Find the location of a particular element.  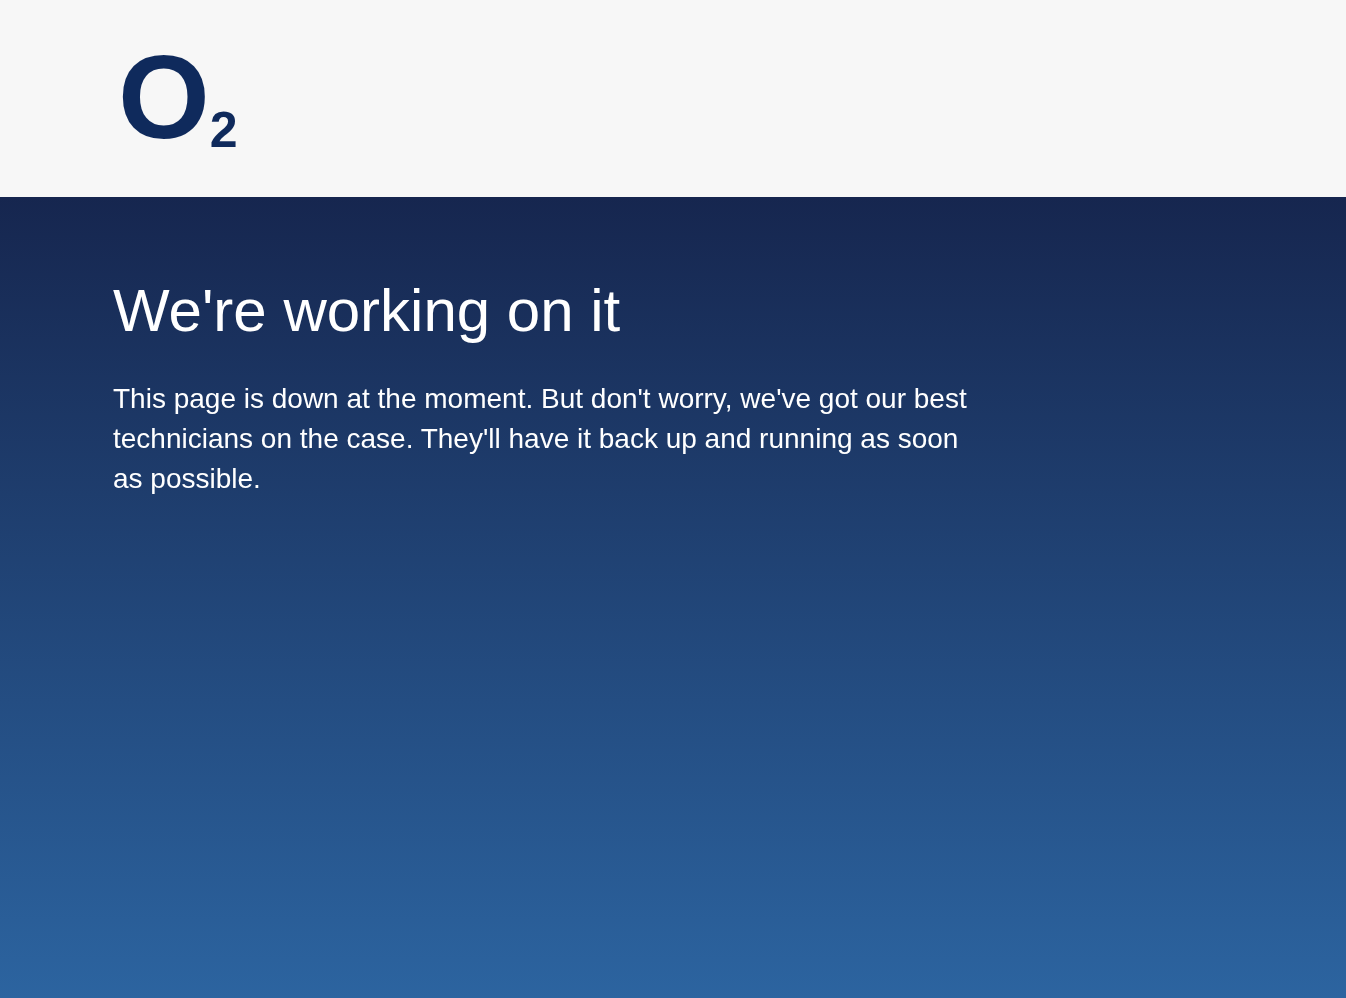

logo: O2 is located at coordinates (178, 97).